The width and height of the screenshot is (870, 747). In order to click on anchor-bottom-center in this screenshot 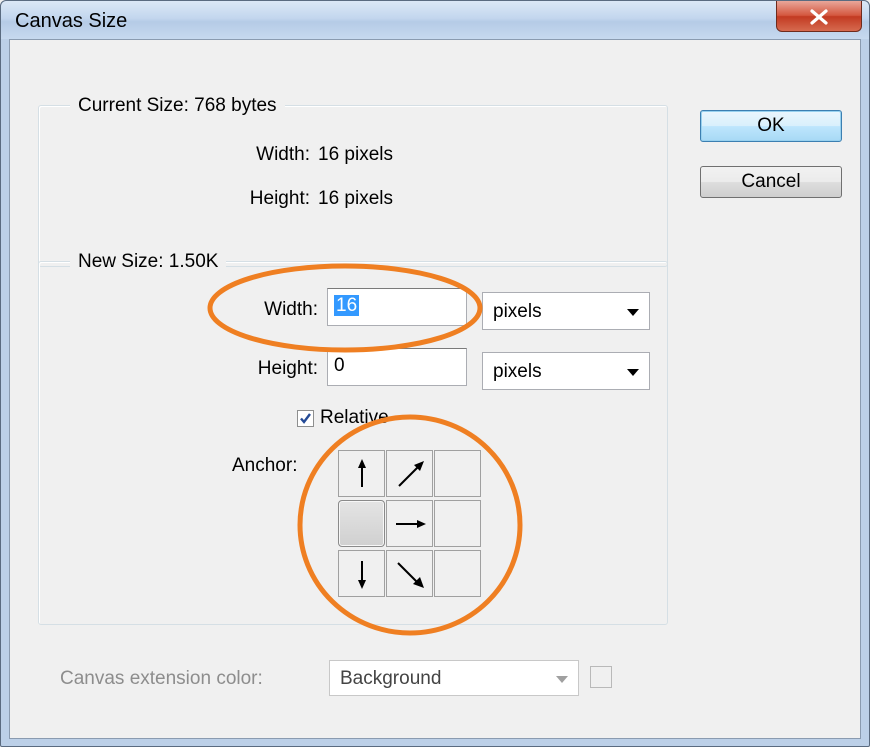, I will do `click(409, 573)`.